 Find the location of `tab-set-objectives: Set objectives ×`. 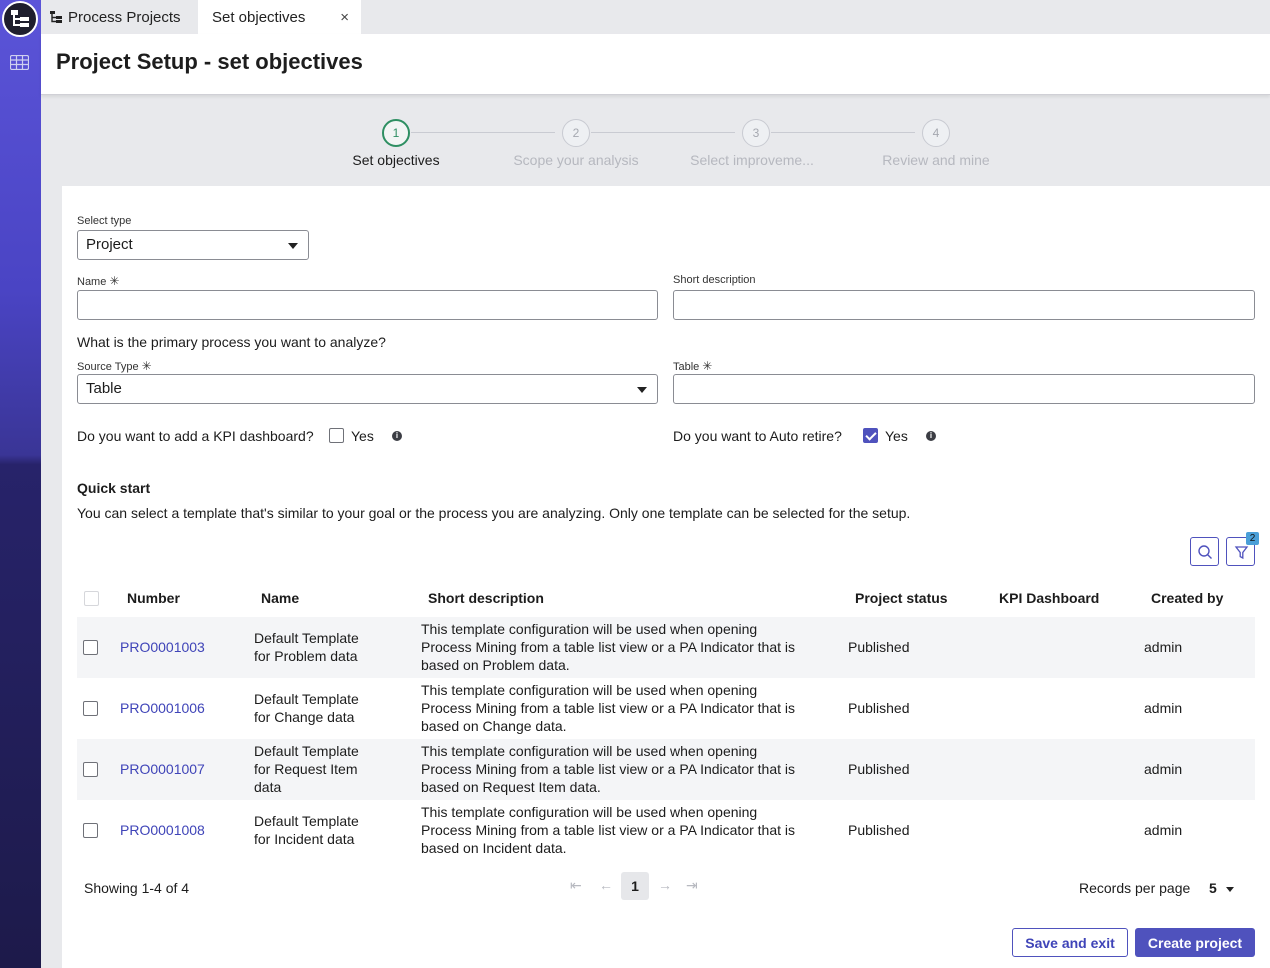

tab-set-objectives: Set objectives × is located at coordinates (279, 17).